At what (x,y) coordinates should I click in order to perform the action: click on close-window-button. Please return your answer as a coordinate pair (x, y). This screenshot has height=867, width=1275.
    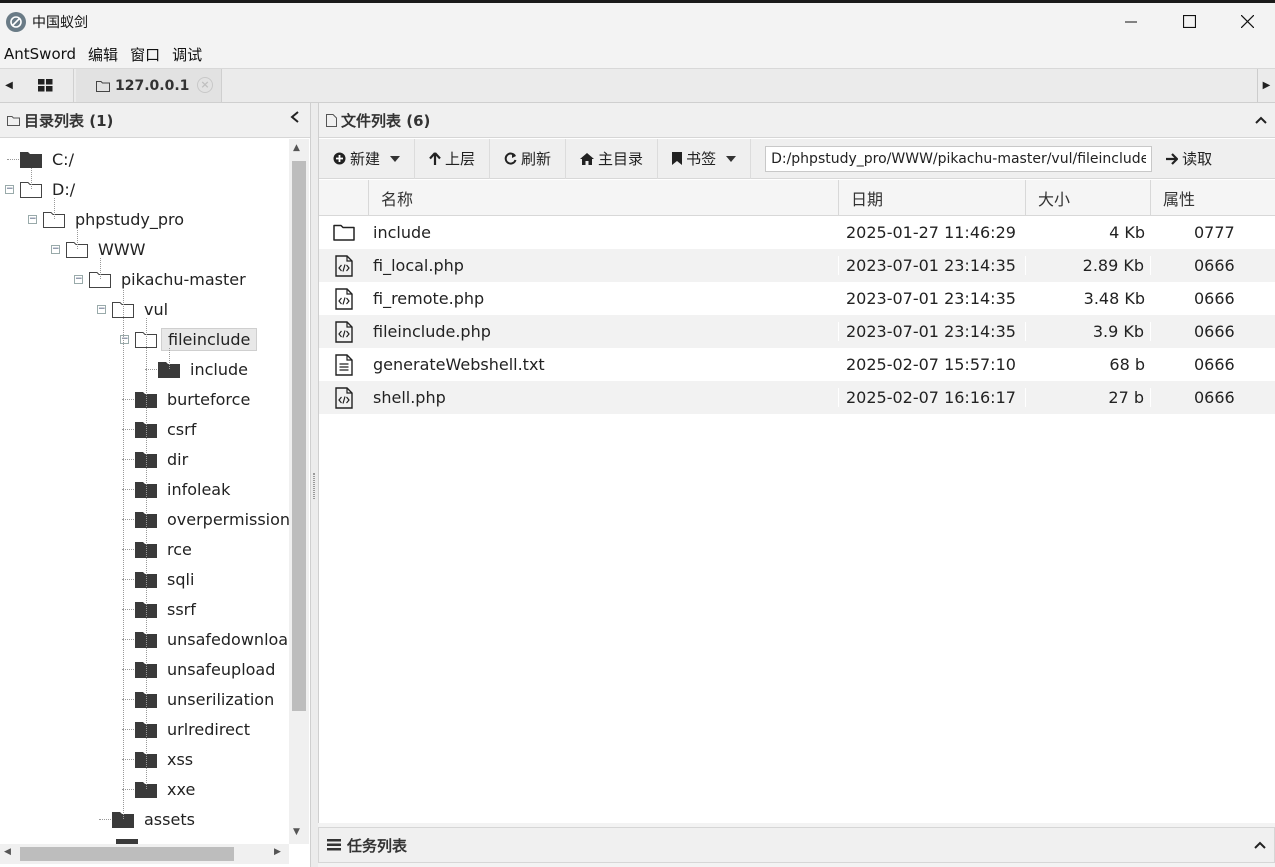
    Looking at the image, I should click on (1246, 21).